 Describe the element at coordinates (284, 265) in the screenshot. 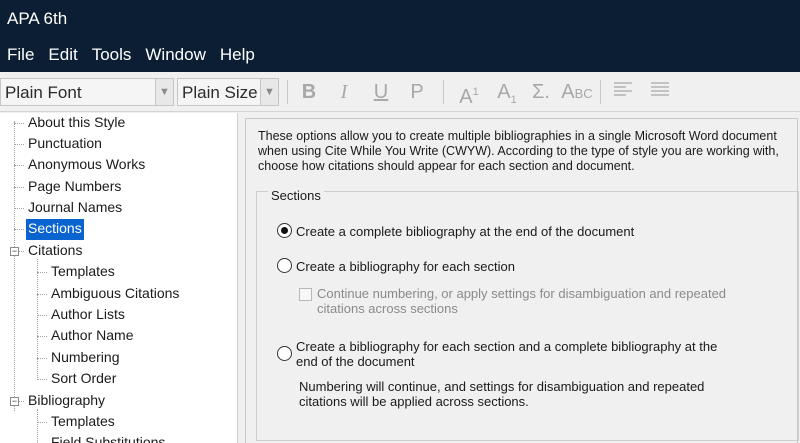

I see `radio-bibliography-each-section` at that location.